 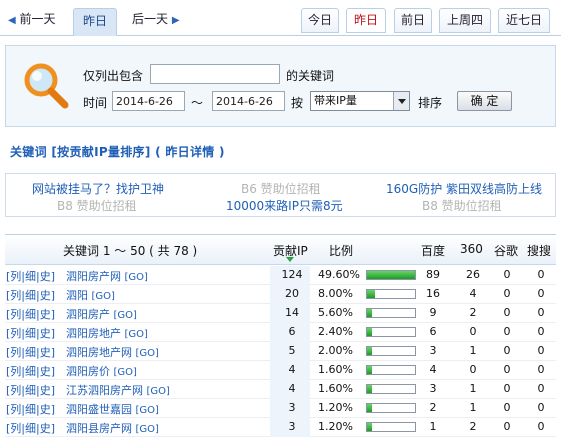 What do you see at coordinates (366, 20) in the screenshot?
I see `tab-yesterday: 昨日` at bounding box center [366, 20].